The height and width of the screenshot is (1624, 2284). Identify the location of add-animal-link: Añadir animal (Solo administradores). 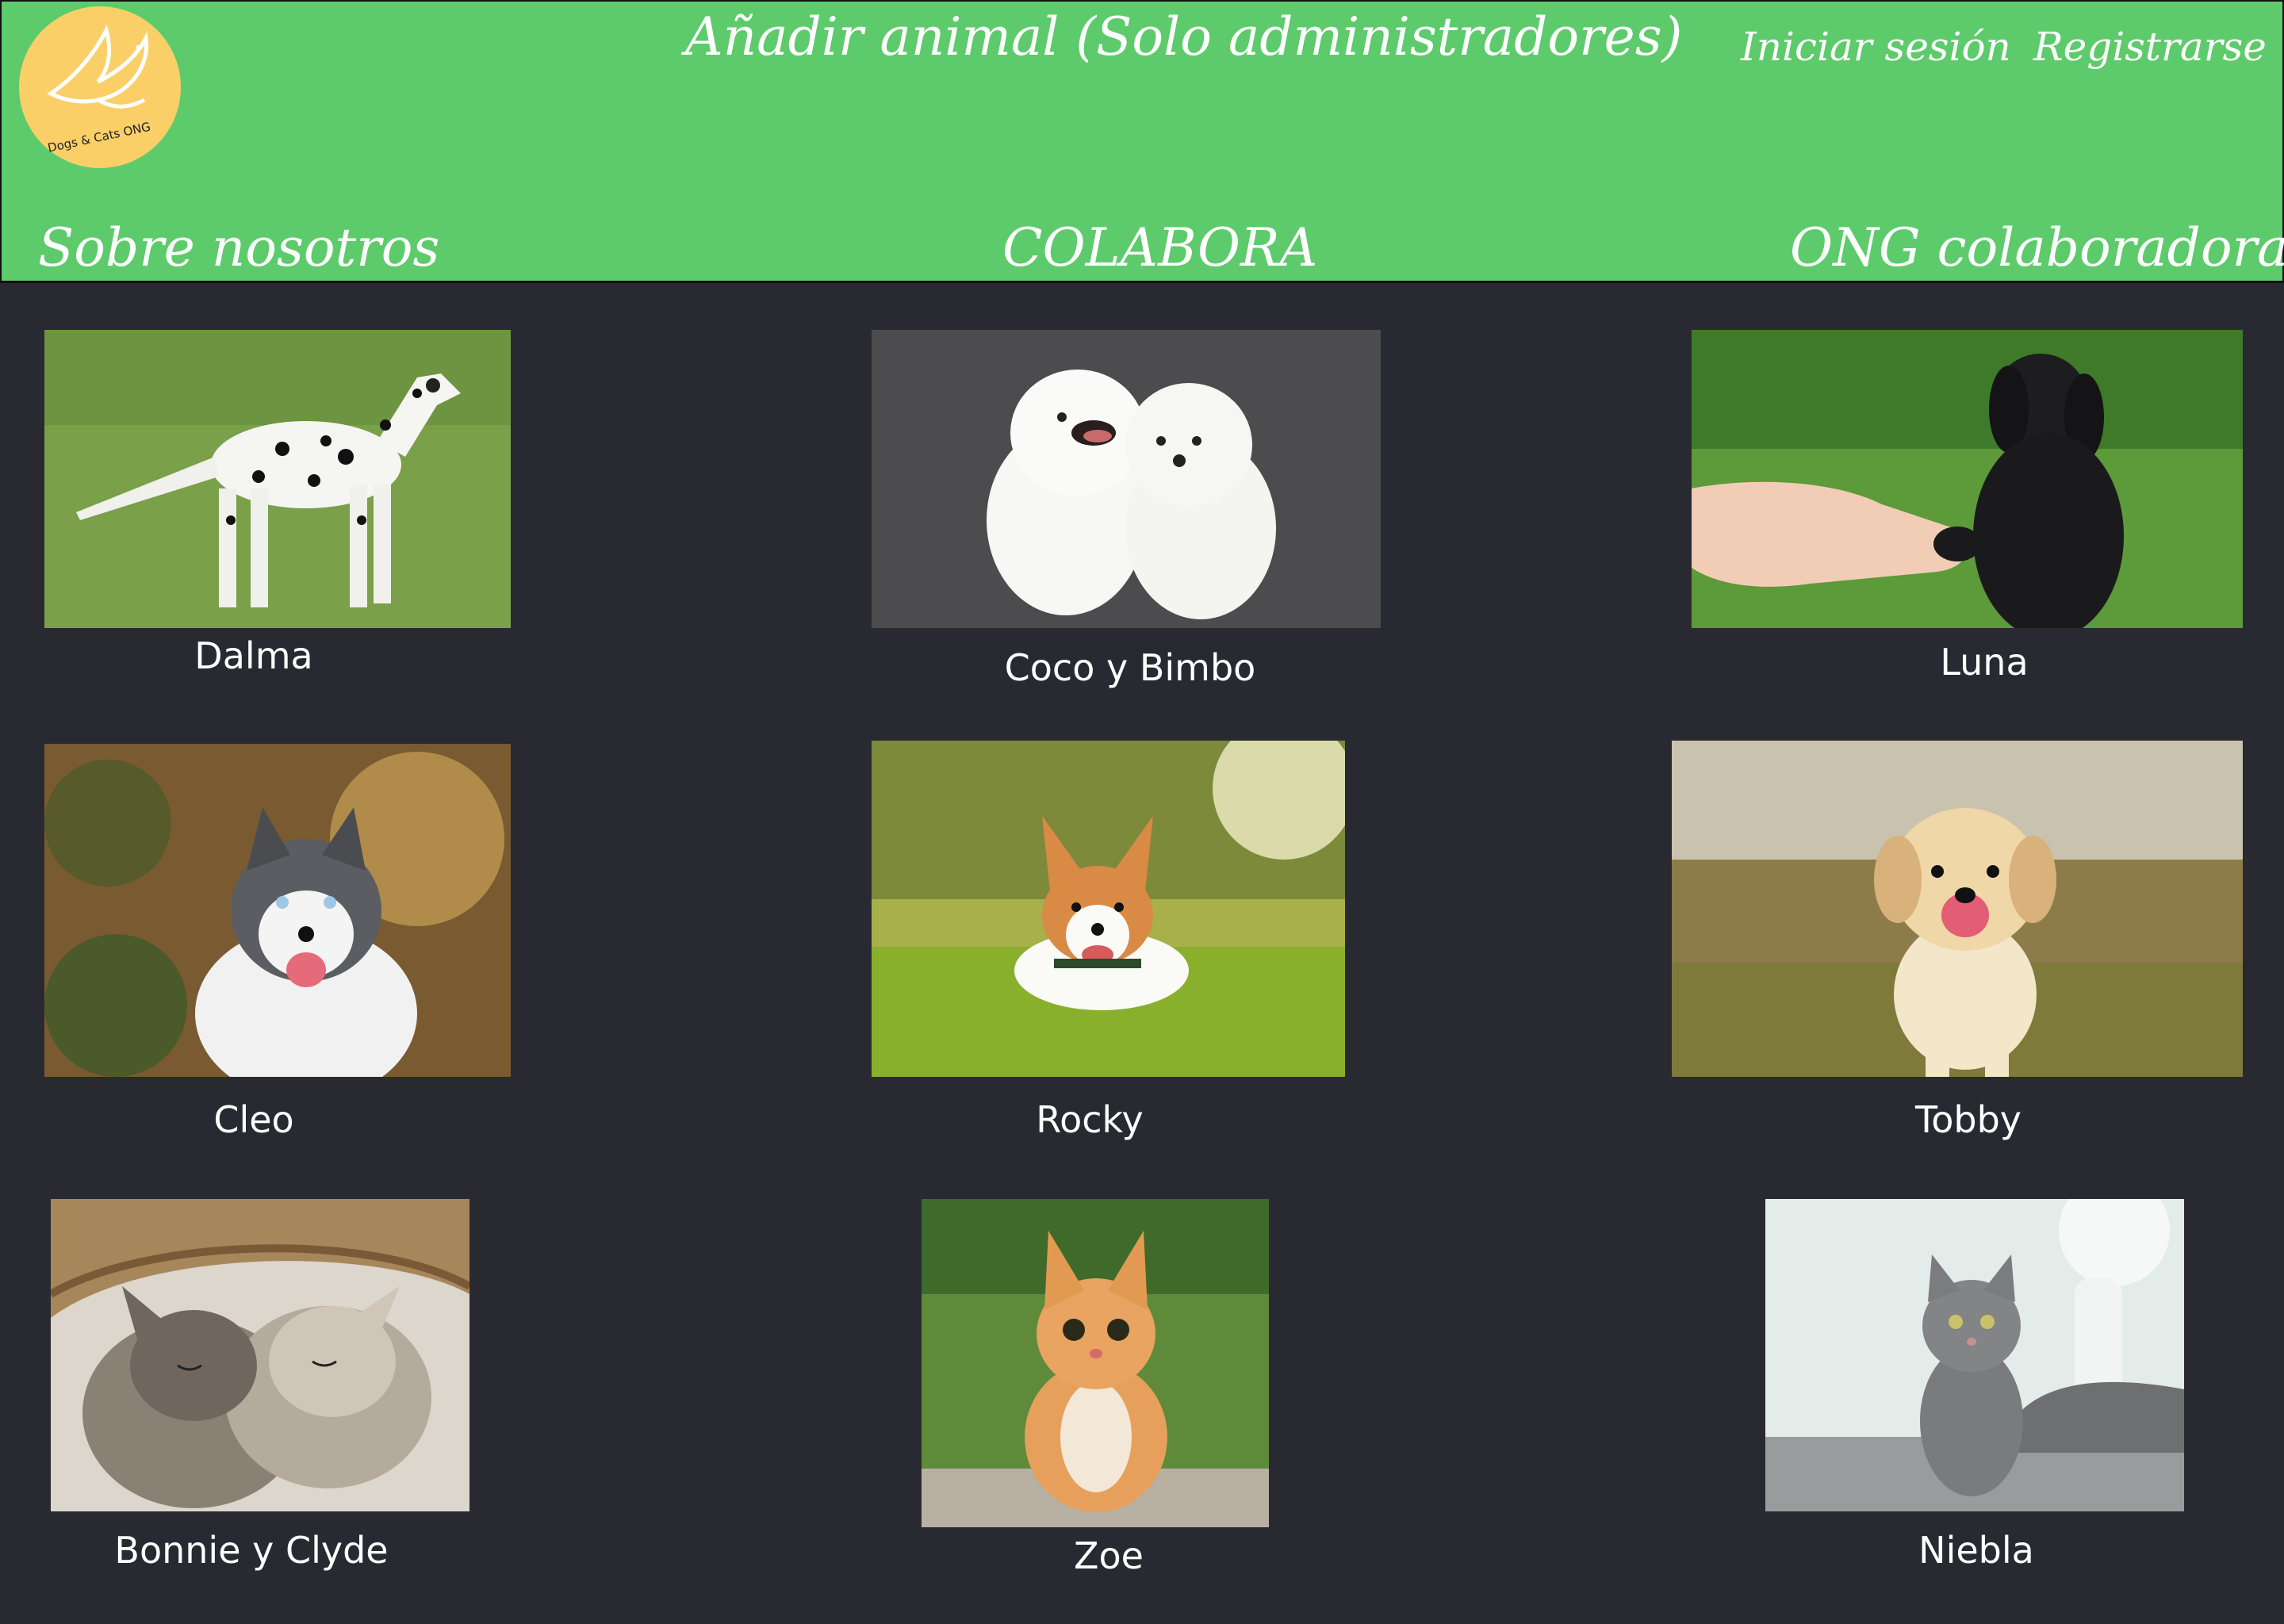
(1183, 36).